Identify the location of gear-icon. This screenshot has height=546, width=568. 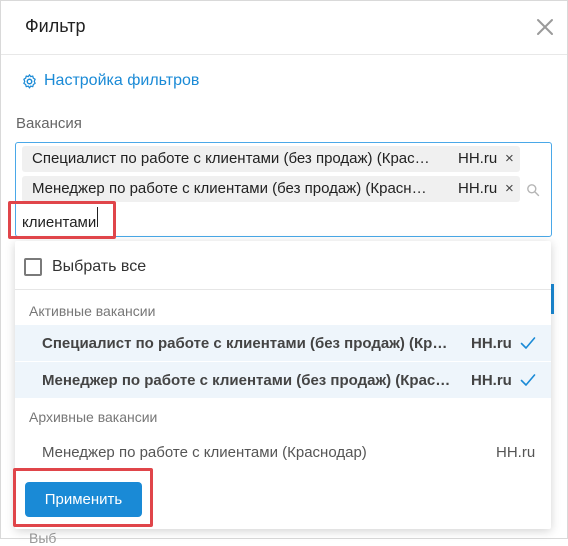
(29, 81).